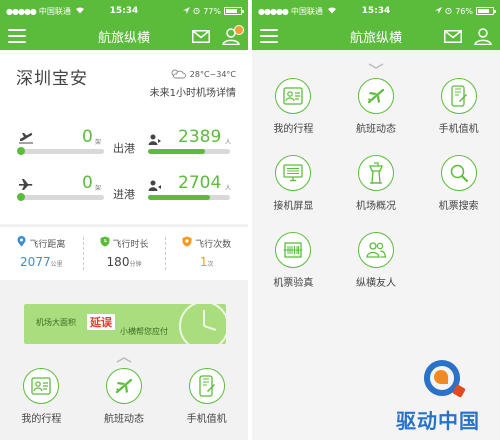  What do you see at coordinates (21, 243) in the screenshot?
I see `location-pin-icon` at bounding box center [21, 243].